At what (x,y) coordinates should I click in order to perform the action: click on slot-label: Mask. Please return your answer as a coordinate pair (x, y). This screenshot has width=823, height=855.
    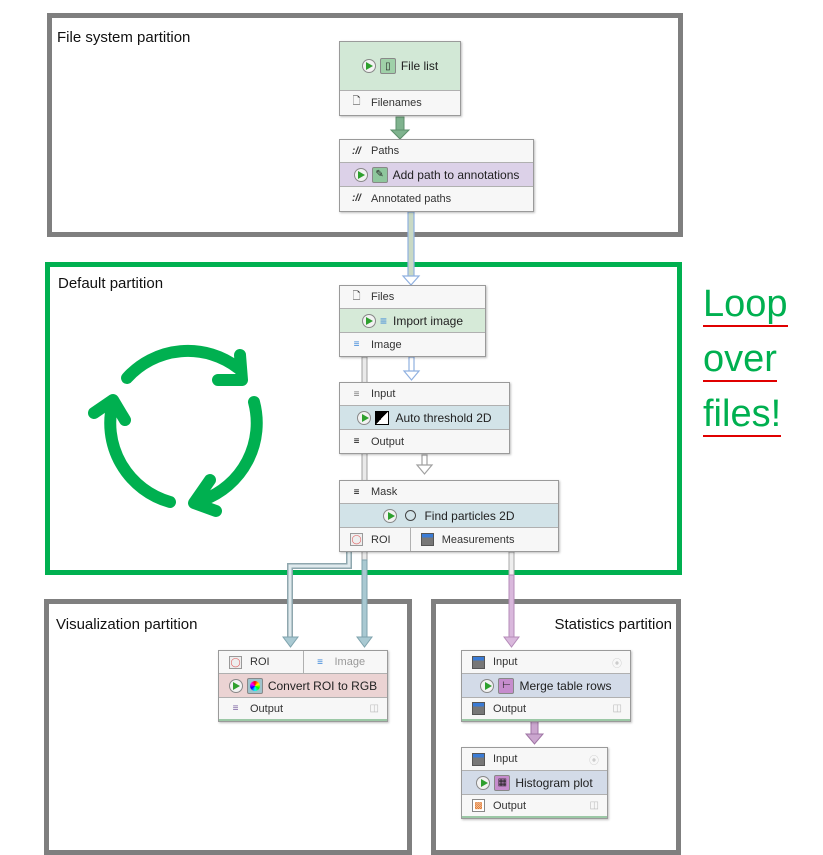
    Looking at the image, I should click on (384, 492).